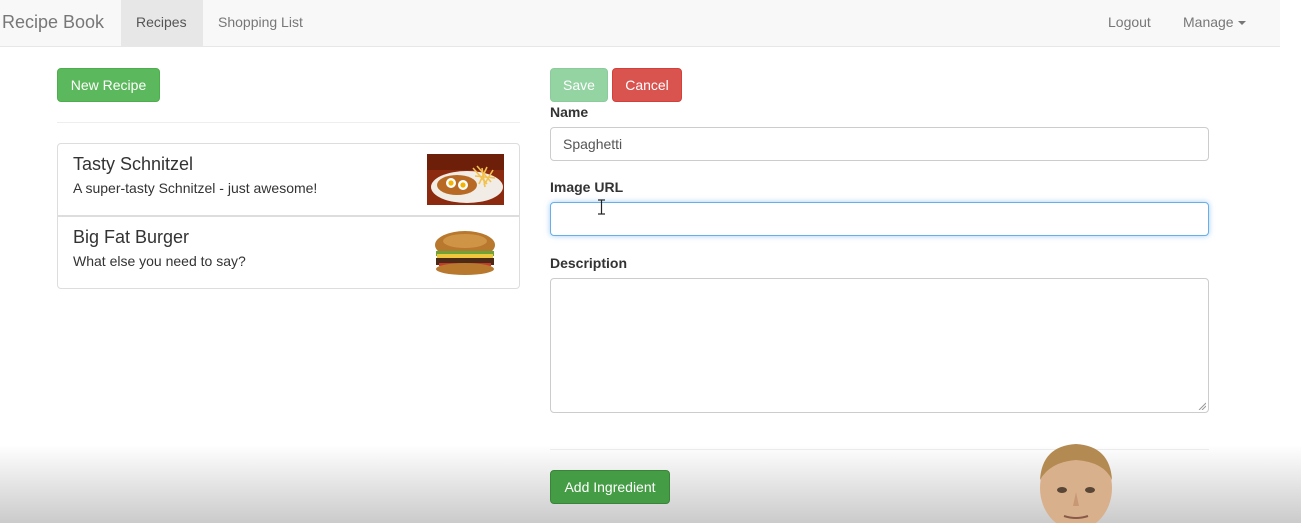 This screenshot has width=1301, height=523. Describe the element at coordinates (879, 144) in the screenshot. I see `name-input: Spaghetti` at that location.